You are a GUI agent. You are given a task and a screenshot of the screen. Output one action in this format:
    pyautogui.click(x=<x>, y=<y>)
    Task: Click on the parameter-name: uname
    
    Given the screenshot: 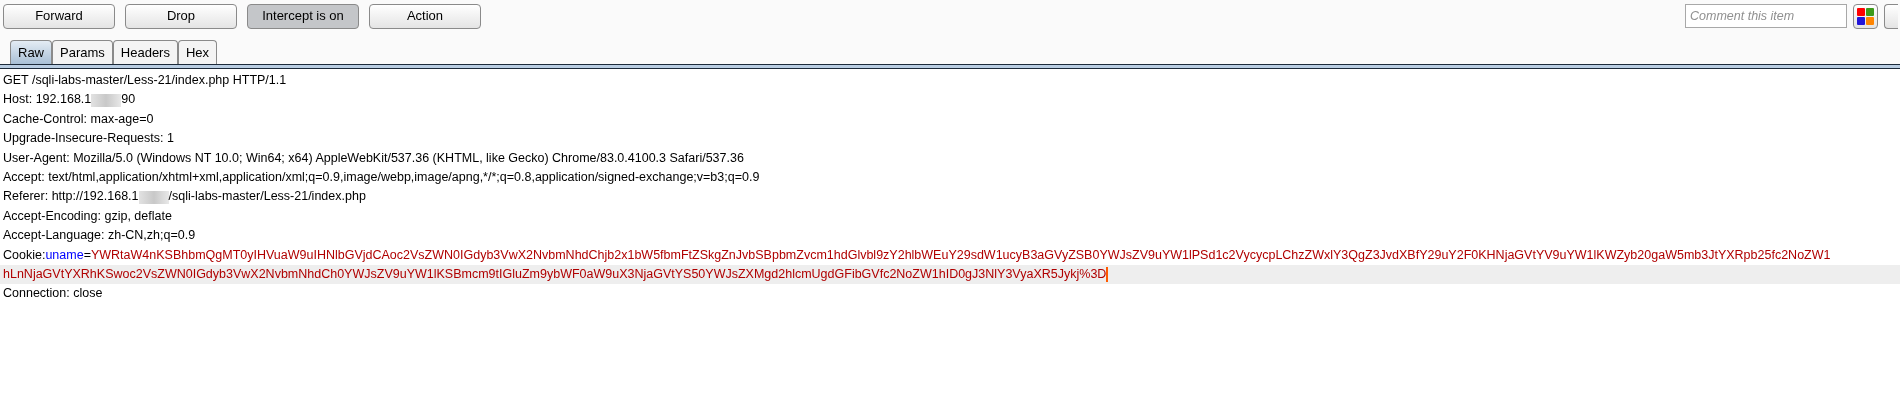 What is the action you would take?
    pyautogui.click(x=64, y=254)
    